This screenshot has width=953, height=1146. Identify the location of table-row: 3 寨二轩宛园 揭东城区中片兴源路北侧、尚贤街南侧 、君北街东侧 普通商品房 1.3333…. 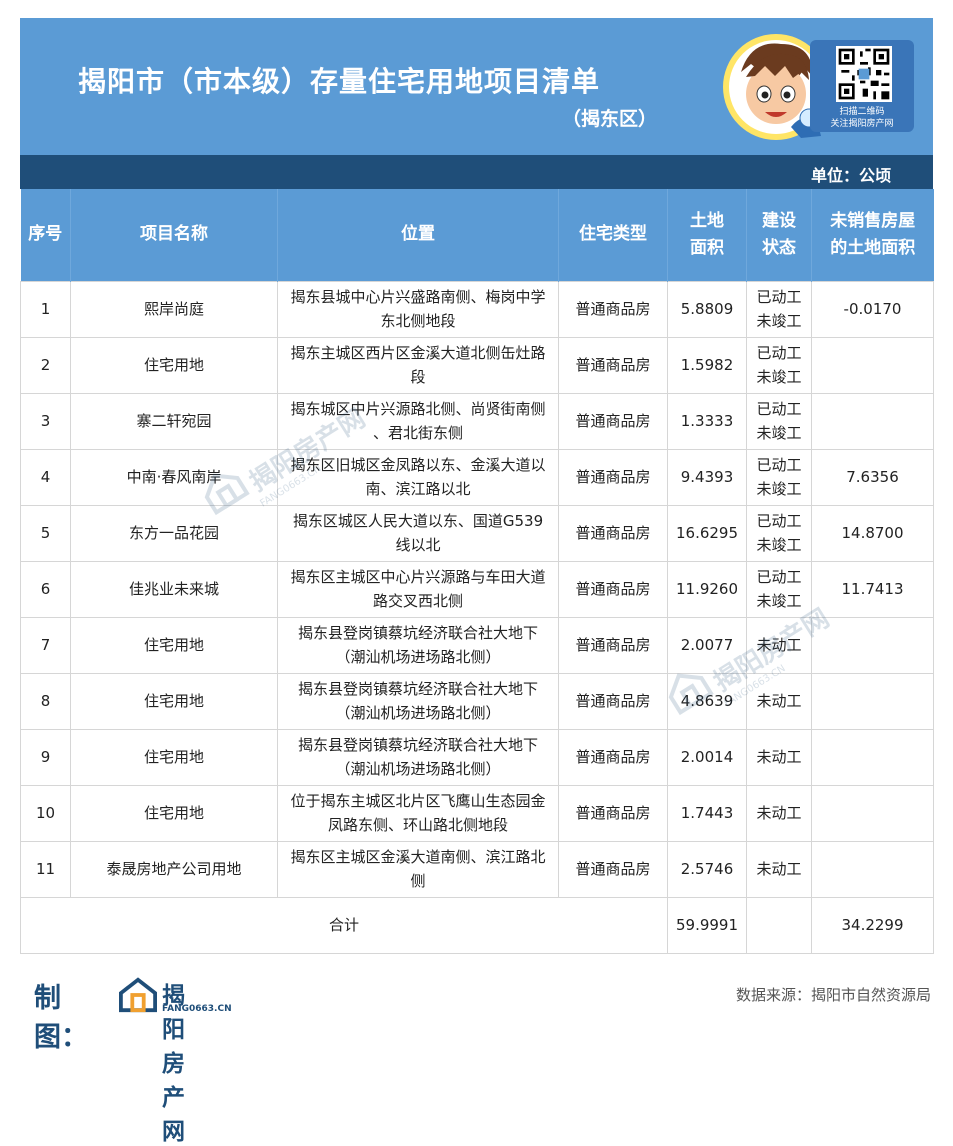
(477, 421).